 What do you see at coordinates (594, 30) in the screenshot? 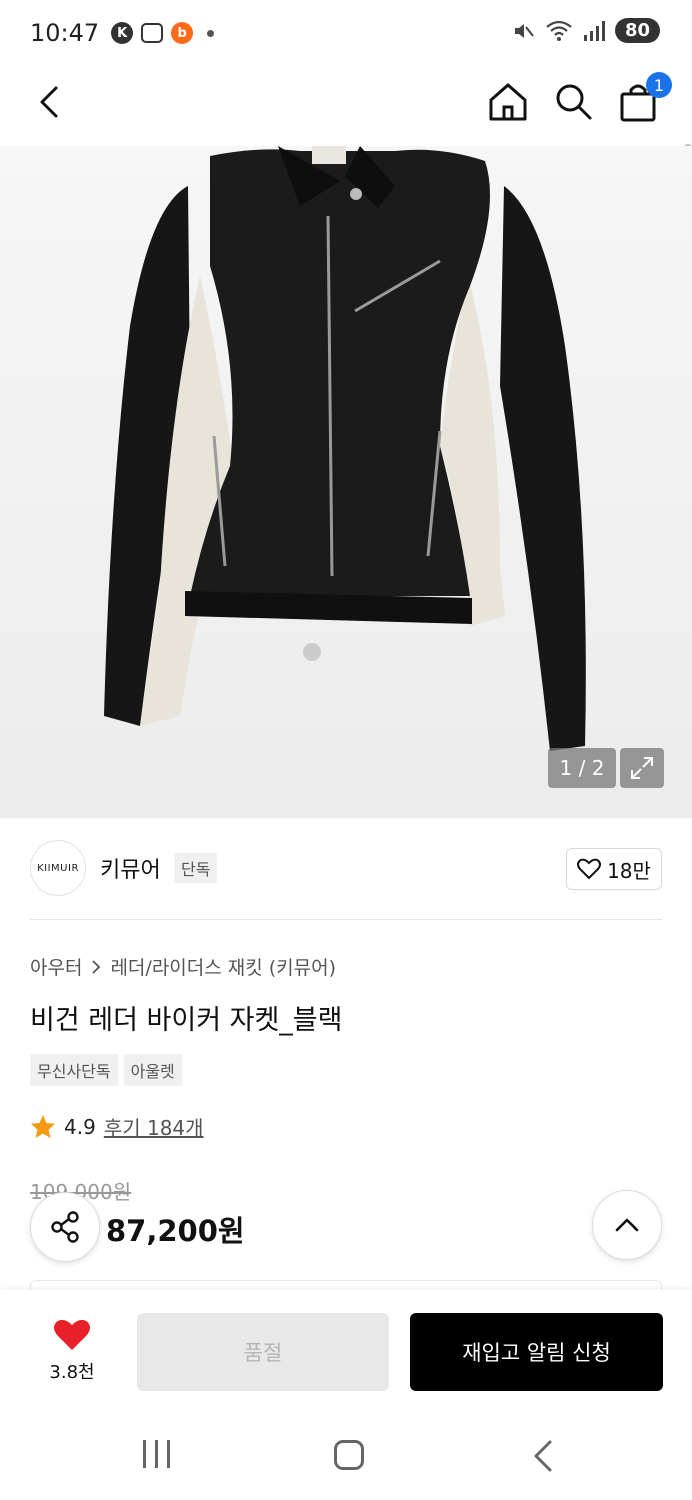
I see `signal-icon` at bounding box center [594, 30].